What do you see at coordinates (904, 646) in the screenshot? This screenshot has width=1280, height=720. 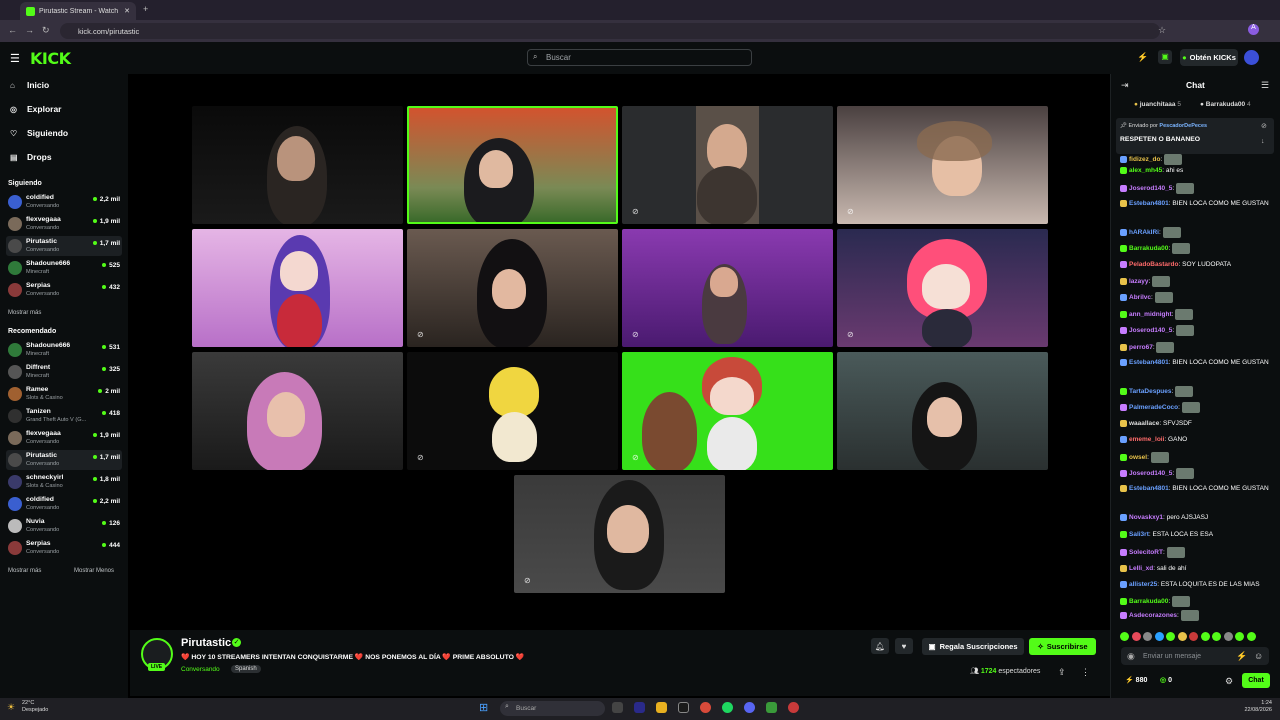 I see `follow-heart-icon: ♥` at bounding box center [904, 646].